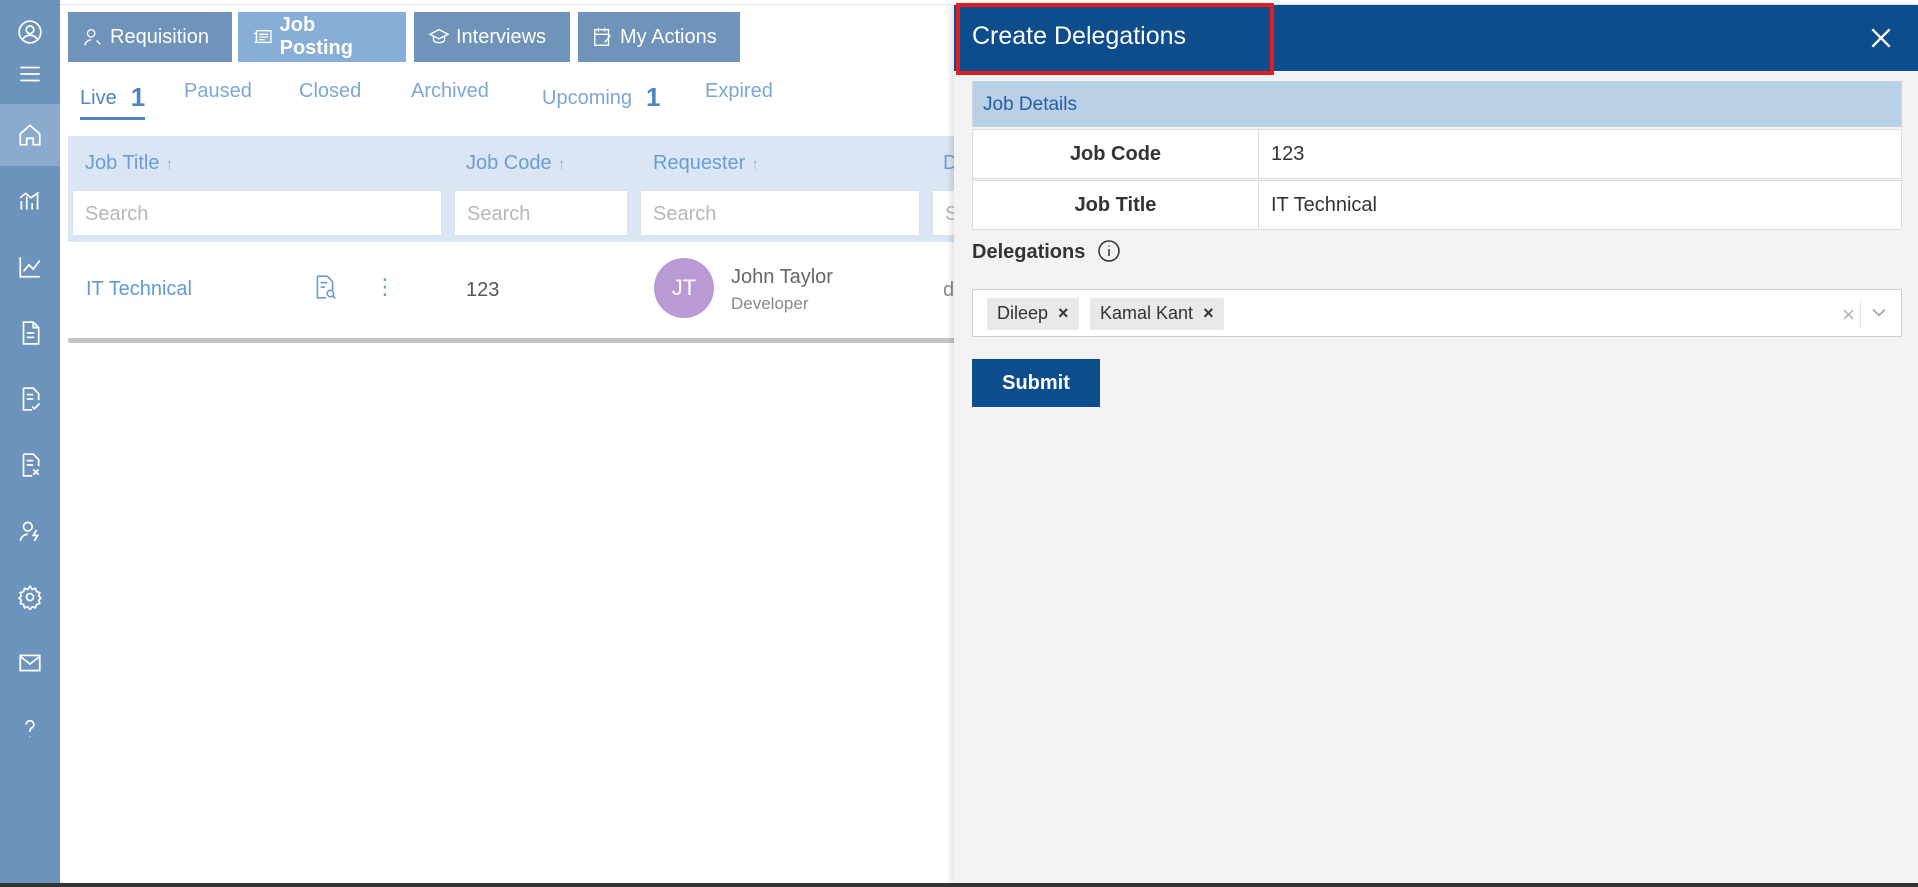 This screenshot has height=887, width=1918. Describe the element at coordinates (509, 163) in the screenshot. I see `column-label: Job Code` at that location.